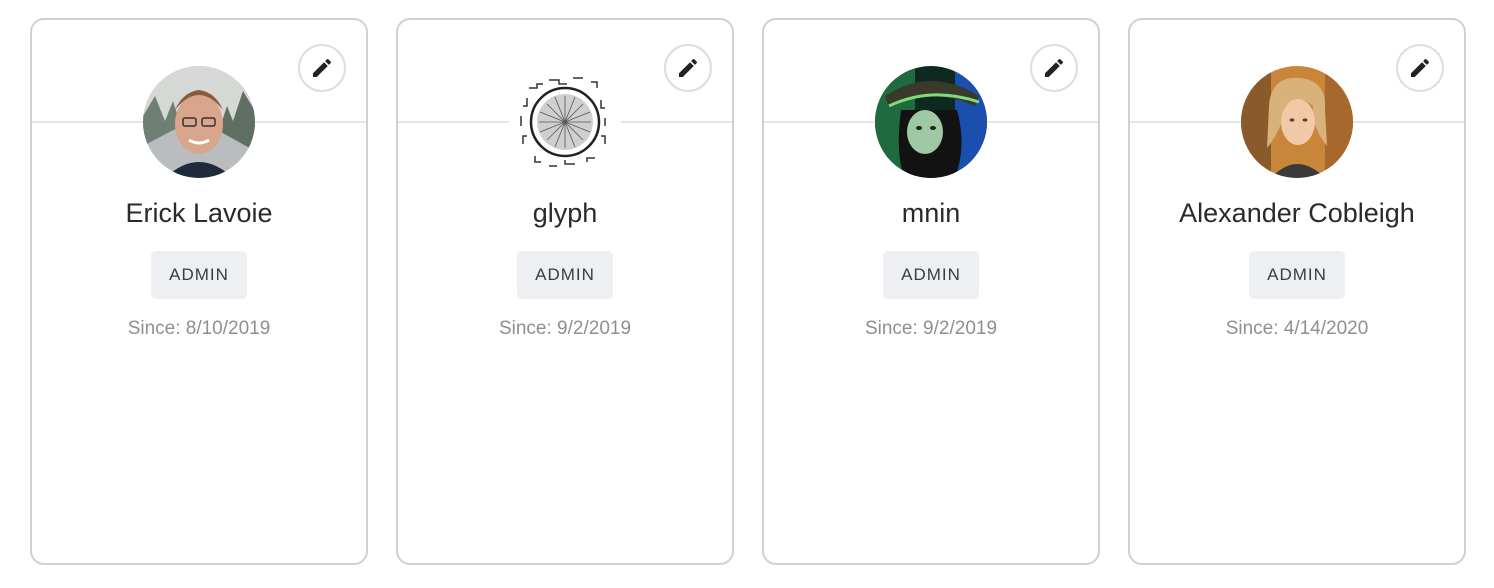  What do you see at coordinates (1297, 328) in the screenshot?
I see `member-since: Since: 4/14/2020` at bounding box center [1297, 328].